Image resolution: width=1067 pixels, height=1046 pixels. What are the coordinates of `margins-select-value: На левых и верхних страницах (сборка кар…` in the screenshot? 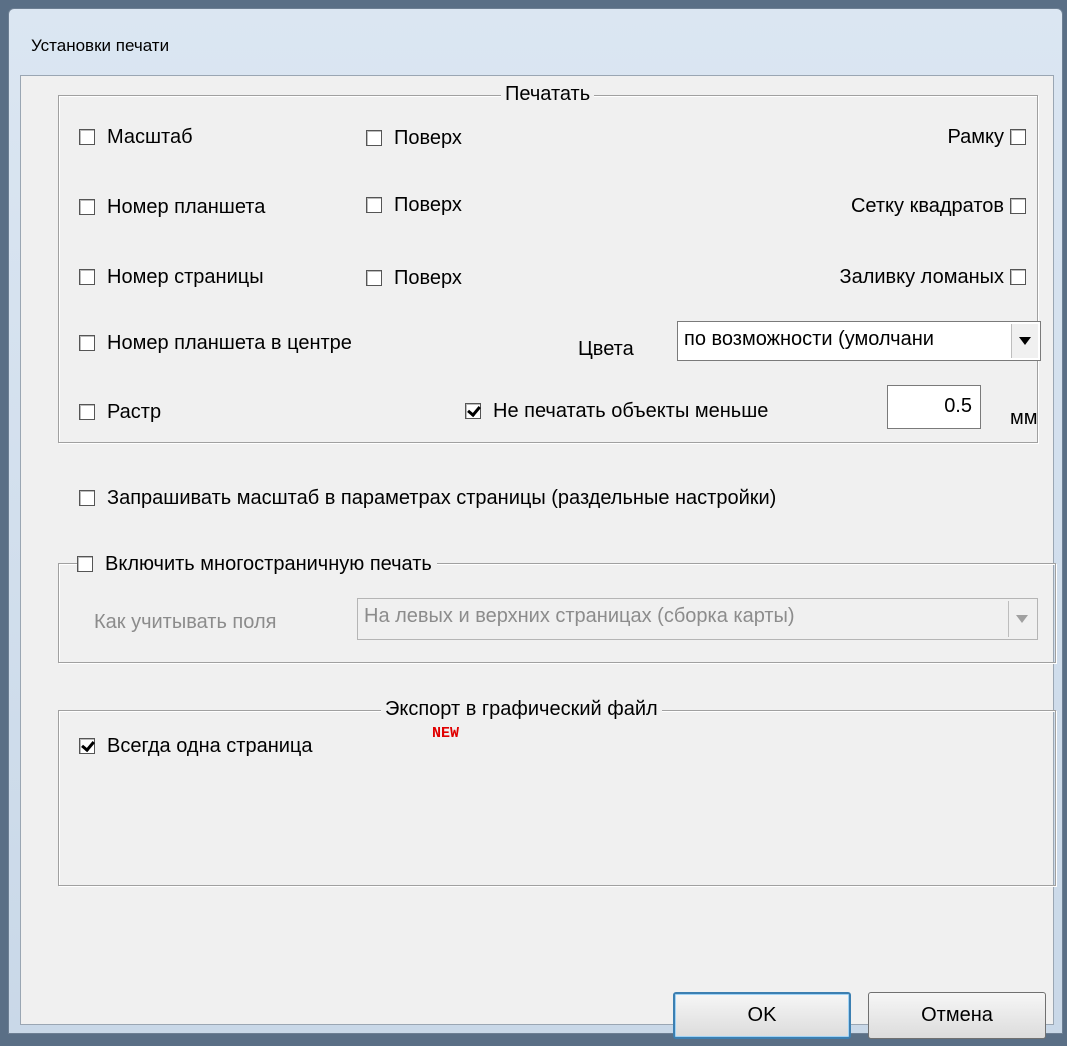 It's located at (579, 616).